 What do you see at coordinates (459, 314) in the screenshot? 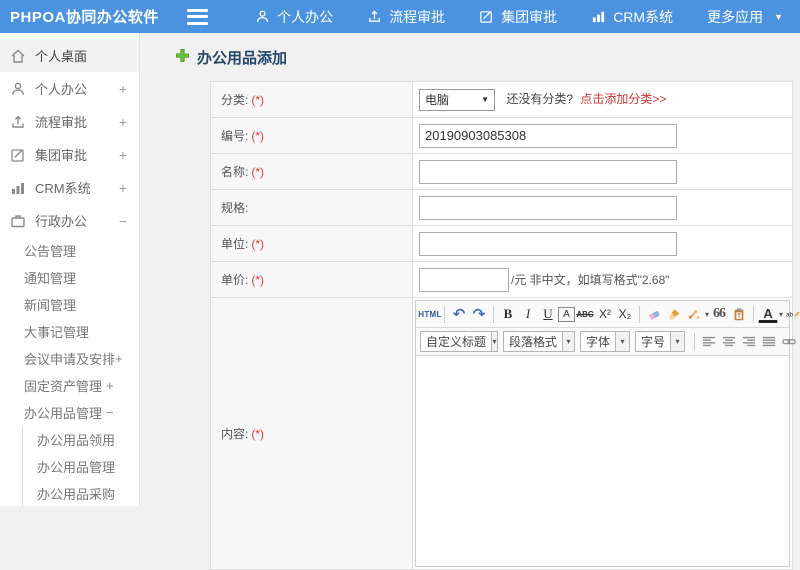
I see `undo-icon: ↶` at bounding box center [459, 314].